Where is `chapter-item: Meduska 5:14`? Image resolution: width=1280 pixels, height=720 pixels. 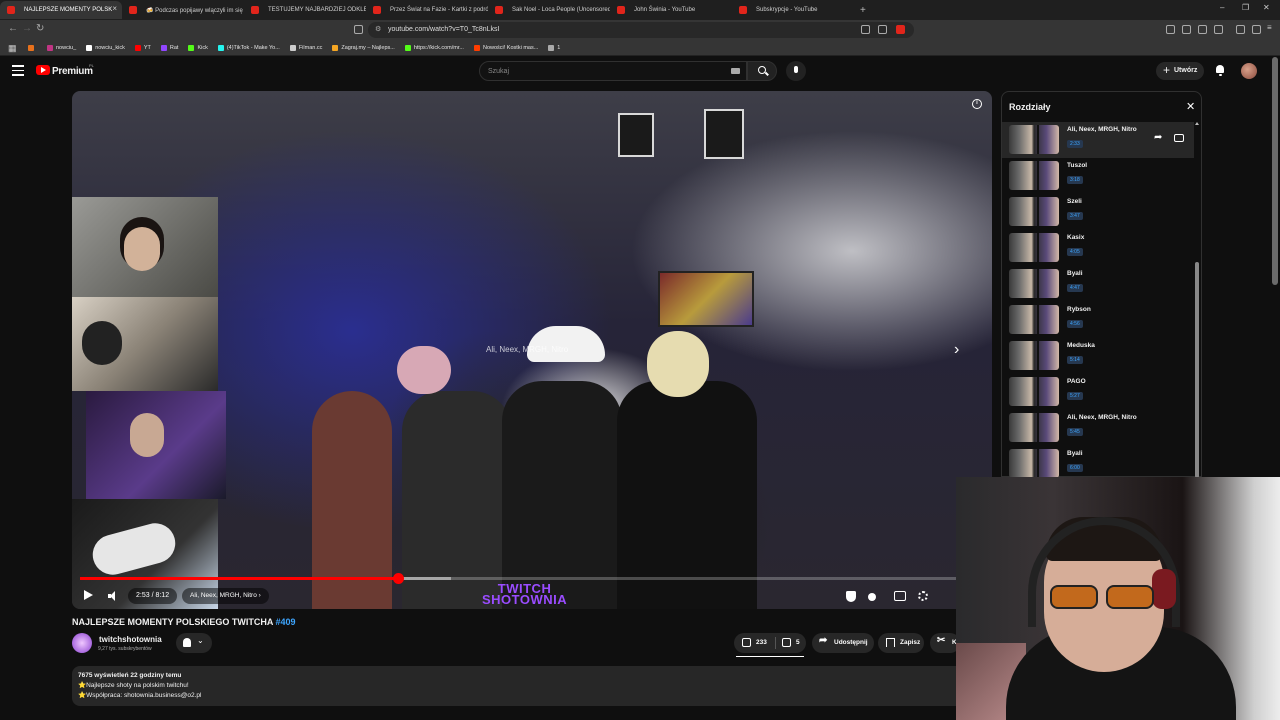
chapter-item: Meduska 5:14 is located at coordinates (1098, 356).